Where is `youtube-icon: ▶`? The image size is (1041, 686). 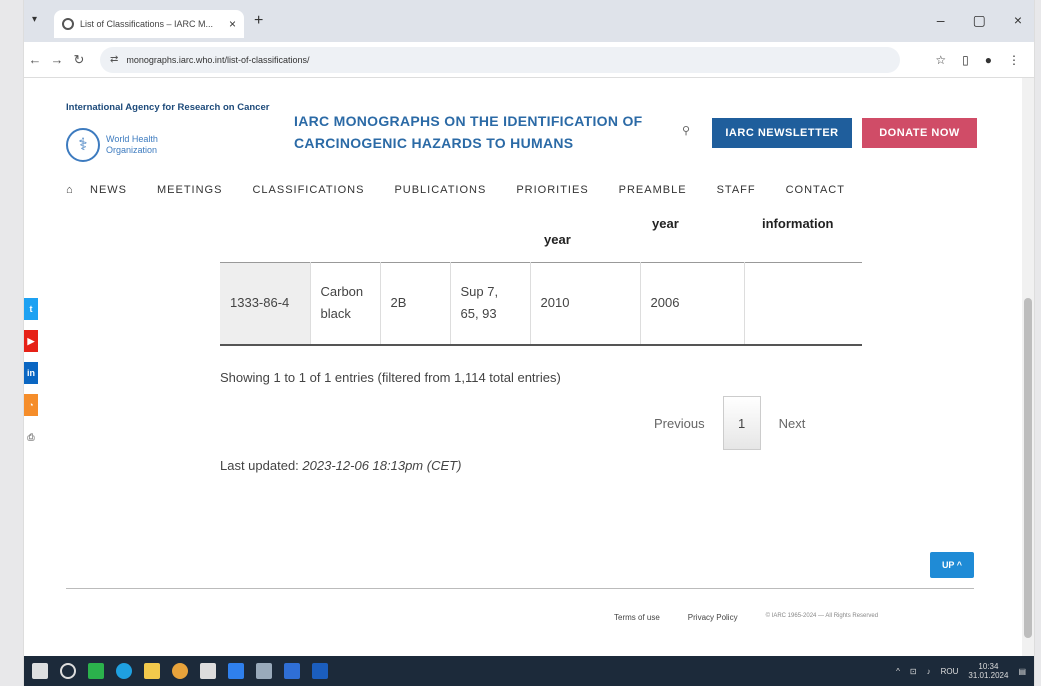 youtube-icon: ▶ is located at coordinates (31, 341).